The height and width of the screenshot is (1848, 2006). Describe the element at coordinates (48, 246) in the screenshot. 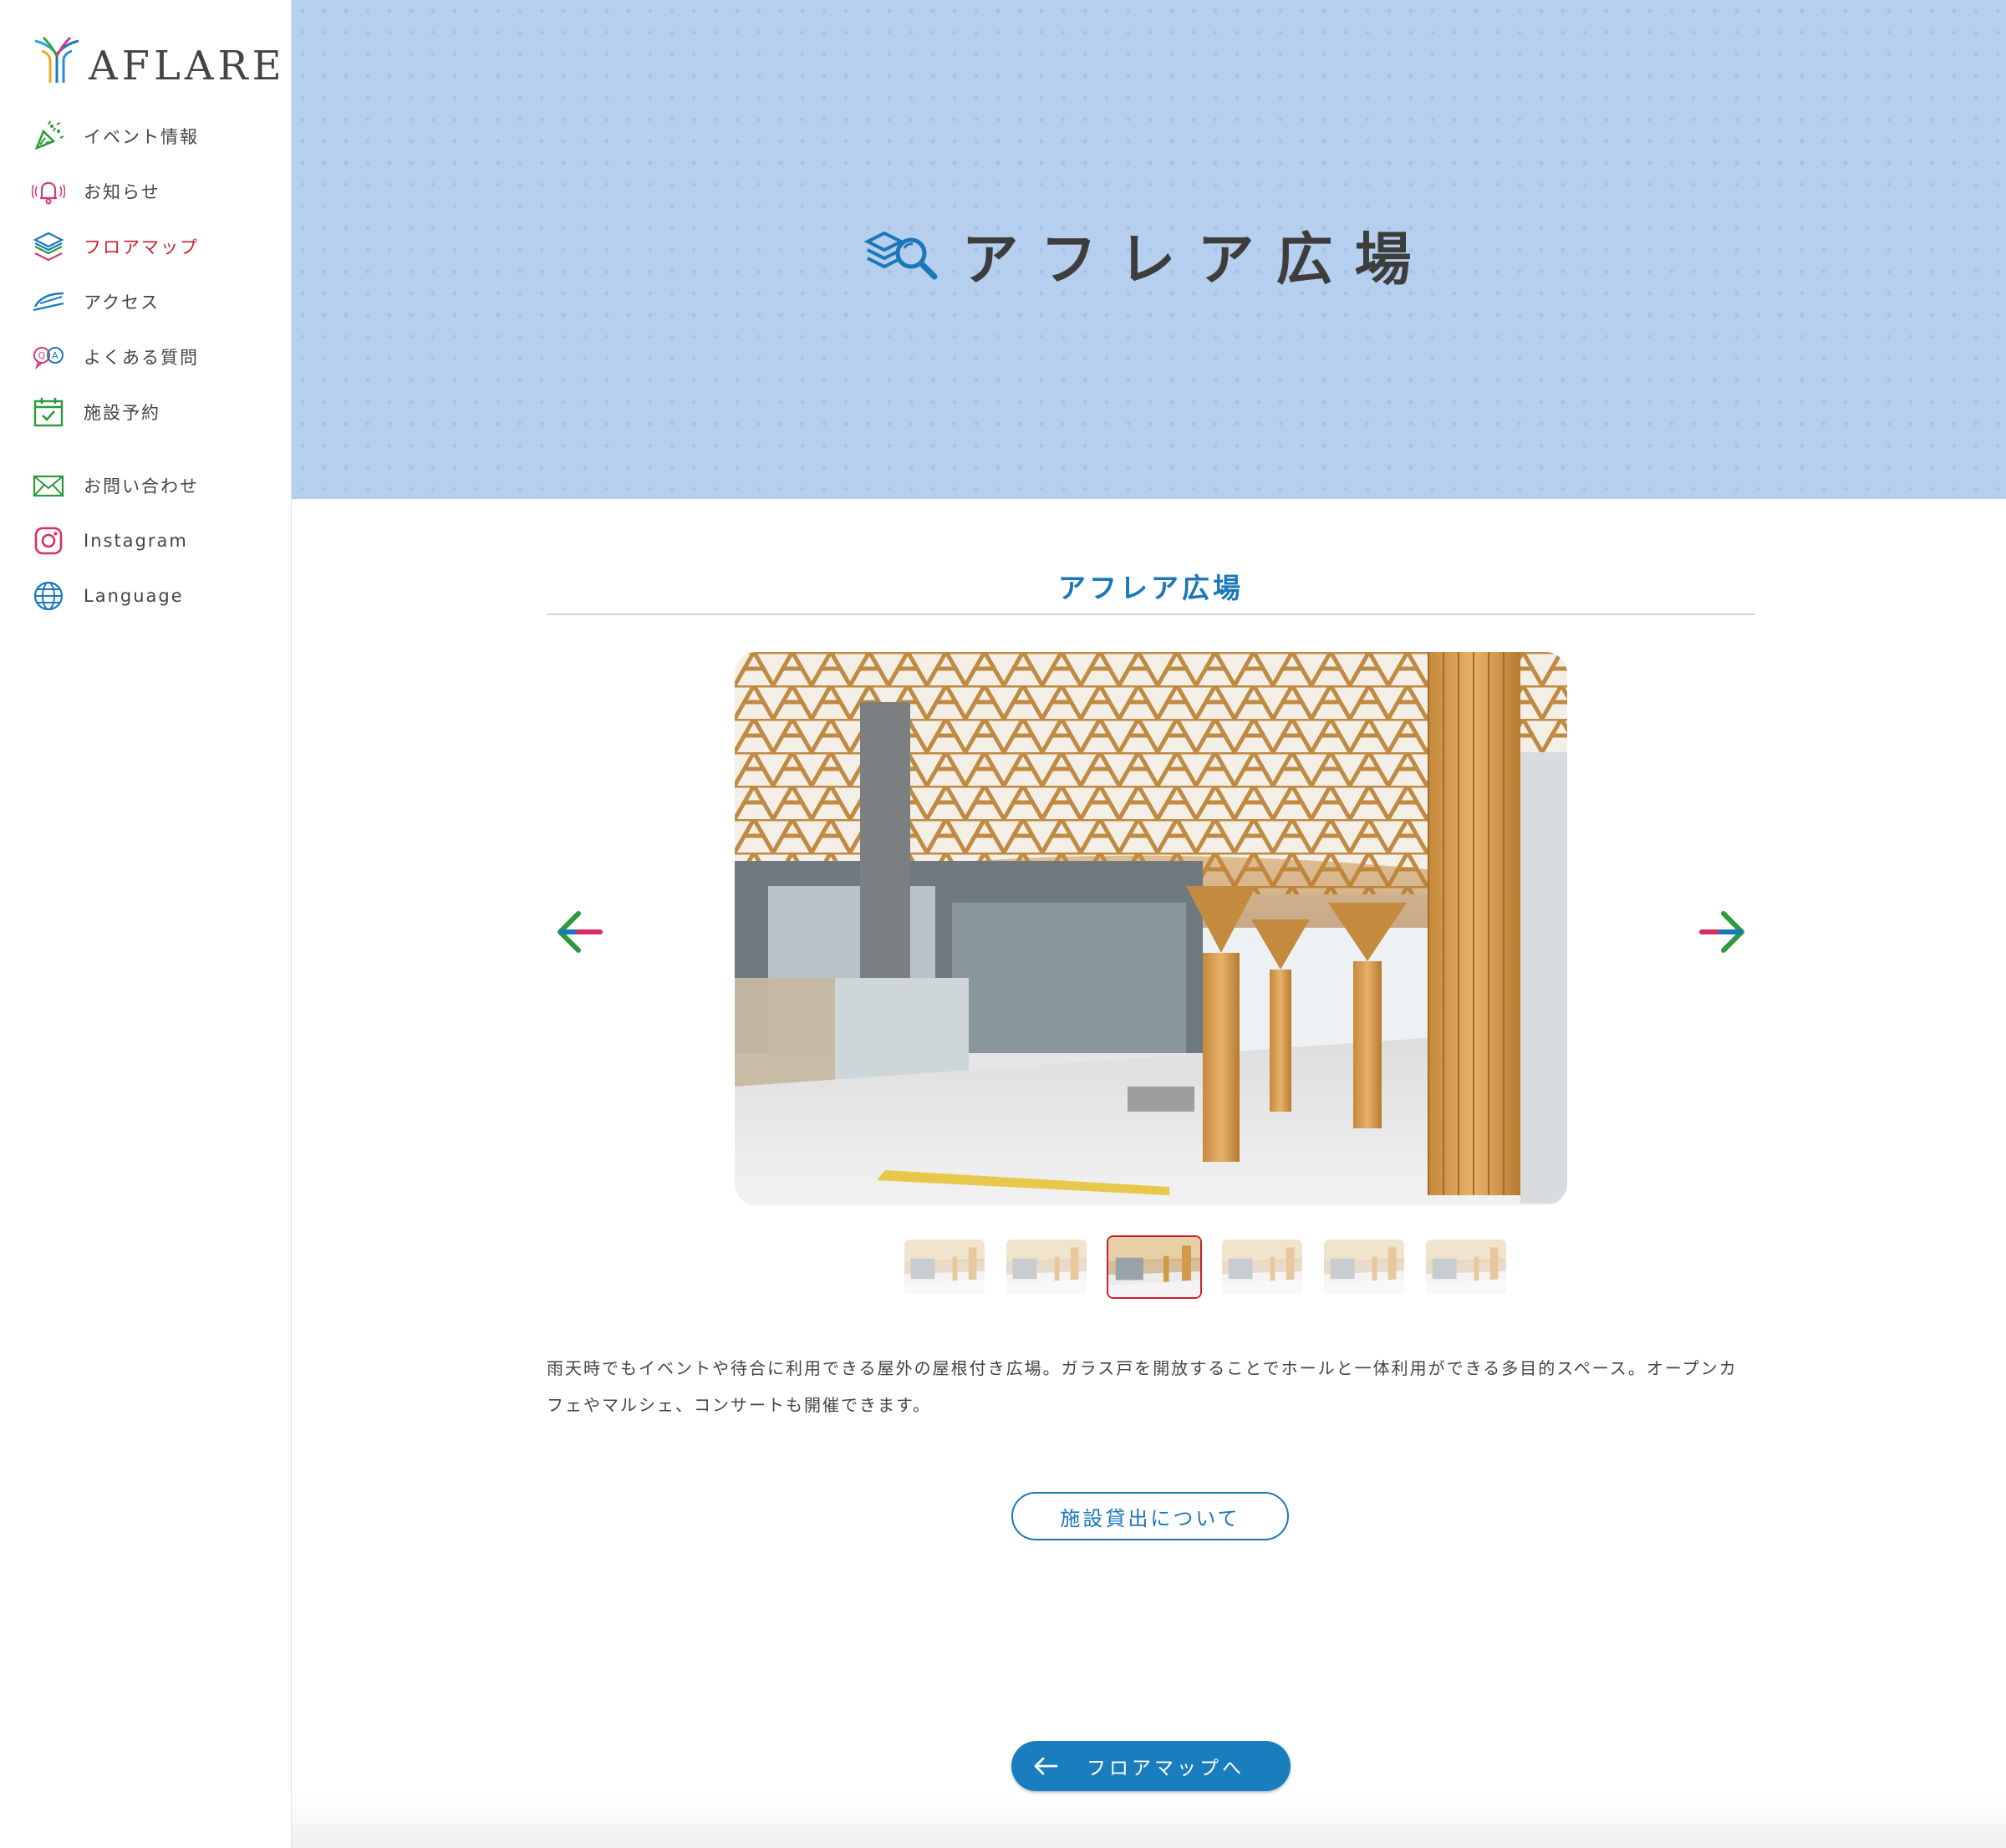

I see `layers-icon` at that location.